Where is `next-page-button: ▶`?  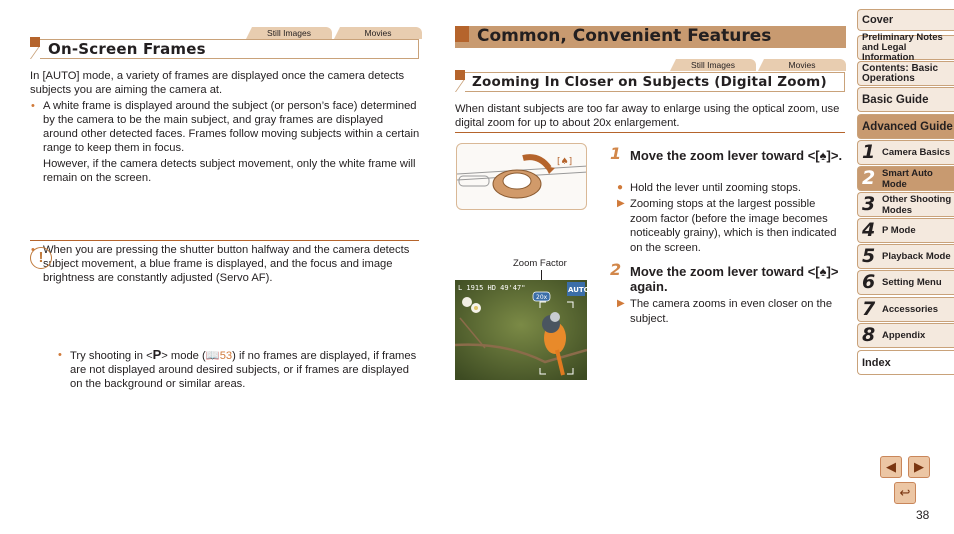
next-page-button: ▶ is located at coordinates (919, 467).